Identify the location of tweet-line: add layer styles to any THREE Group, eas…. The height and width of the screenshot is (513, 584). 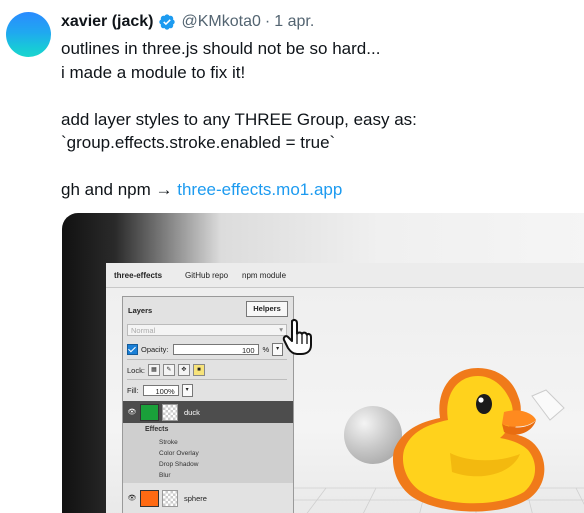
(239, 119).